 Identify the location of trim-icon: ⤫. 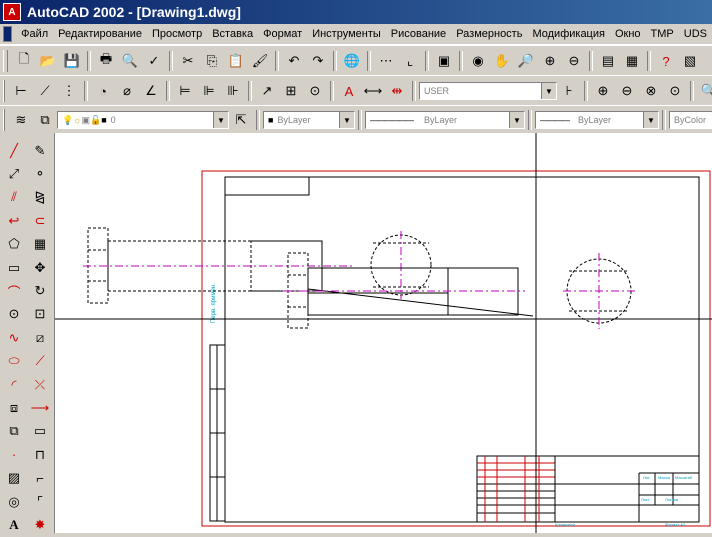
(40, 384).